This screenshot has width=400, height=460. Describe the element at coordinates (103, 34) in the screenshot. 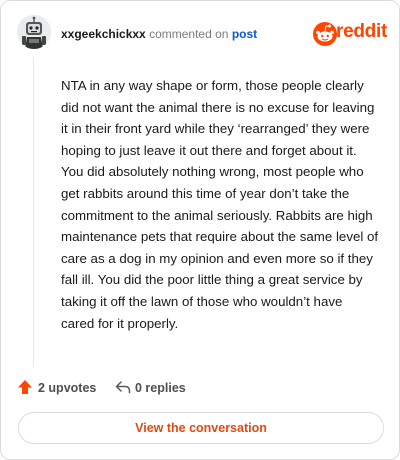

I see `username-link: xxgeekchickxx` at that location.